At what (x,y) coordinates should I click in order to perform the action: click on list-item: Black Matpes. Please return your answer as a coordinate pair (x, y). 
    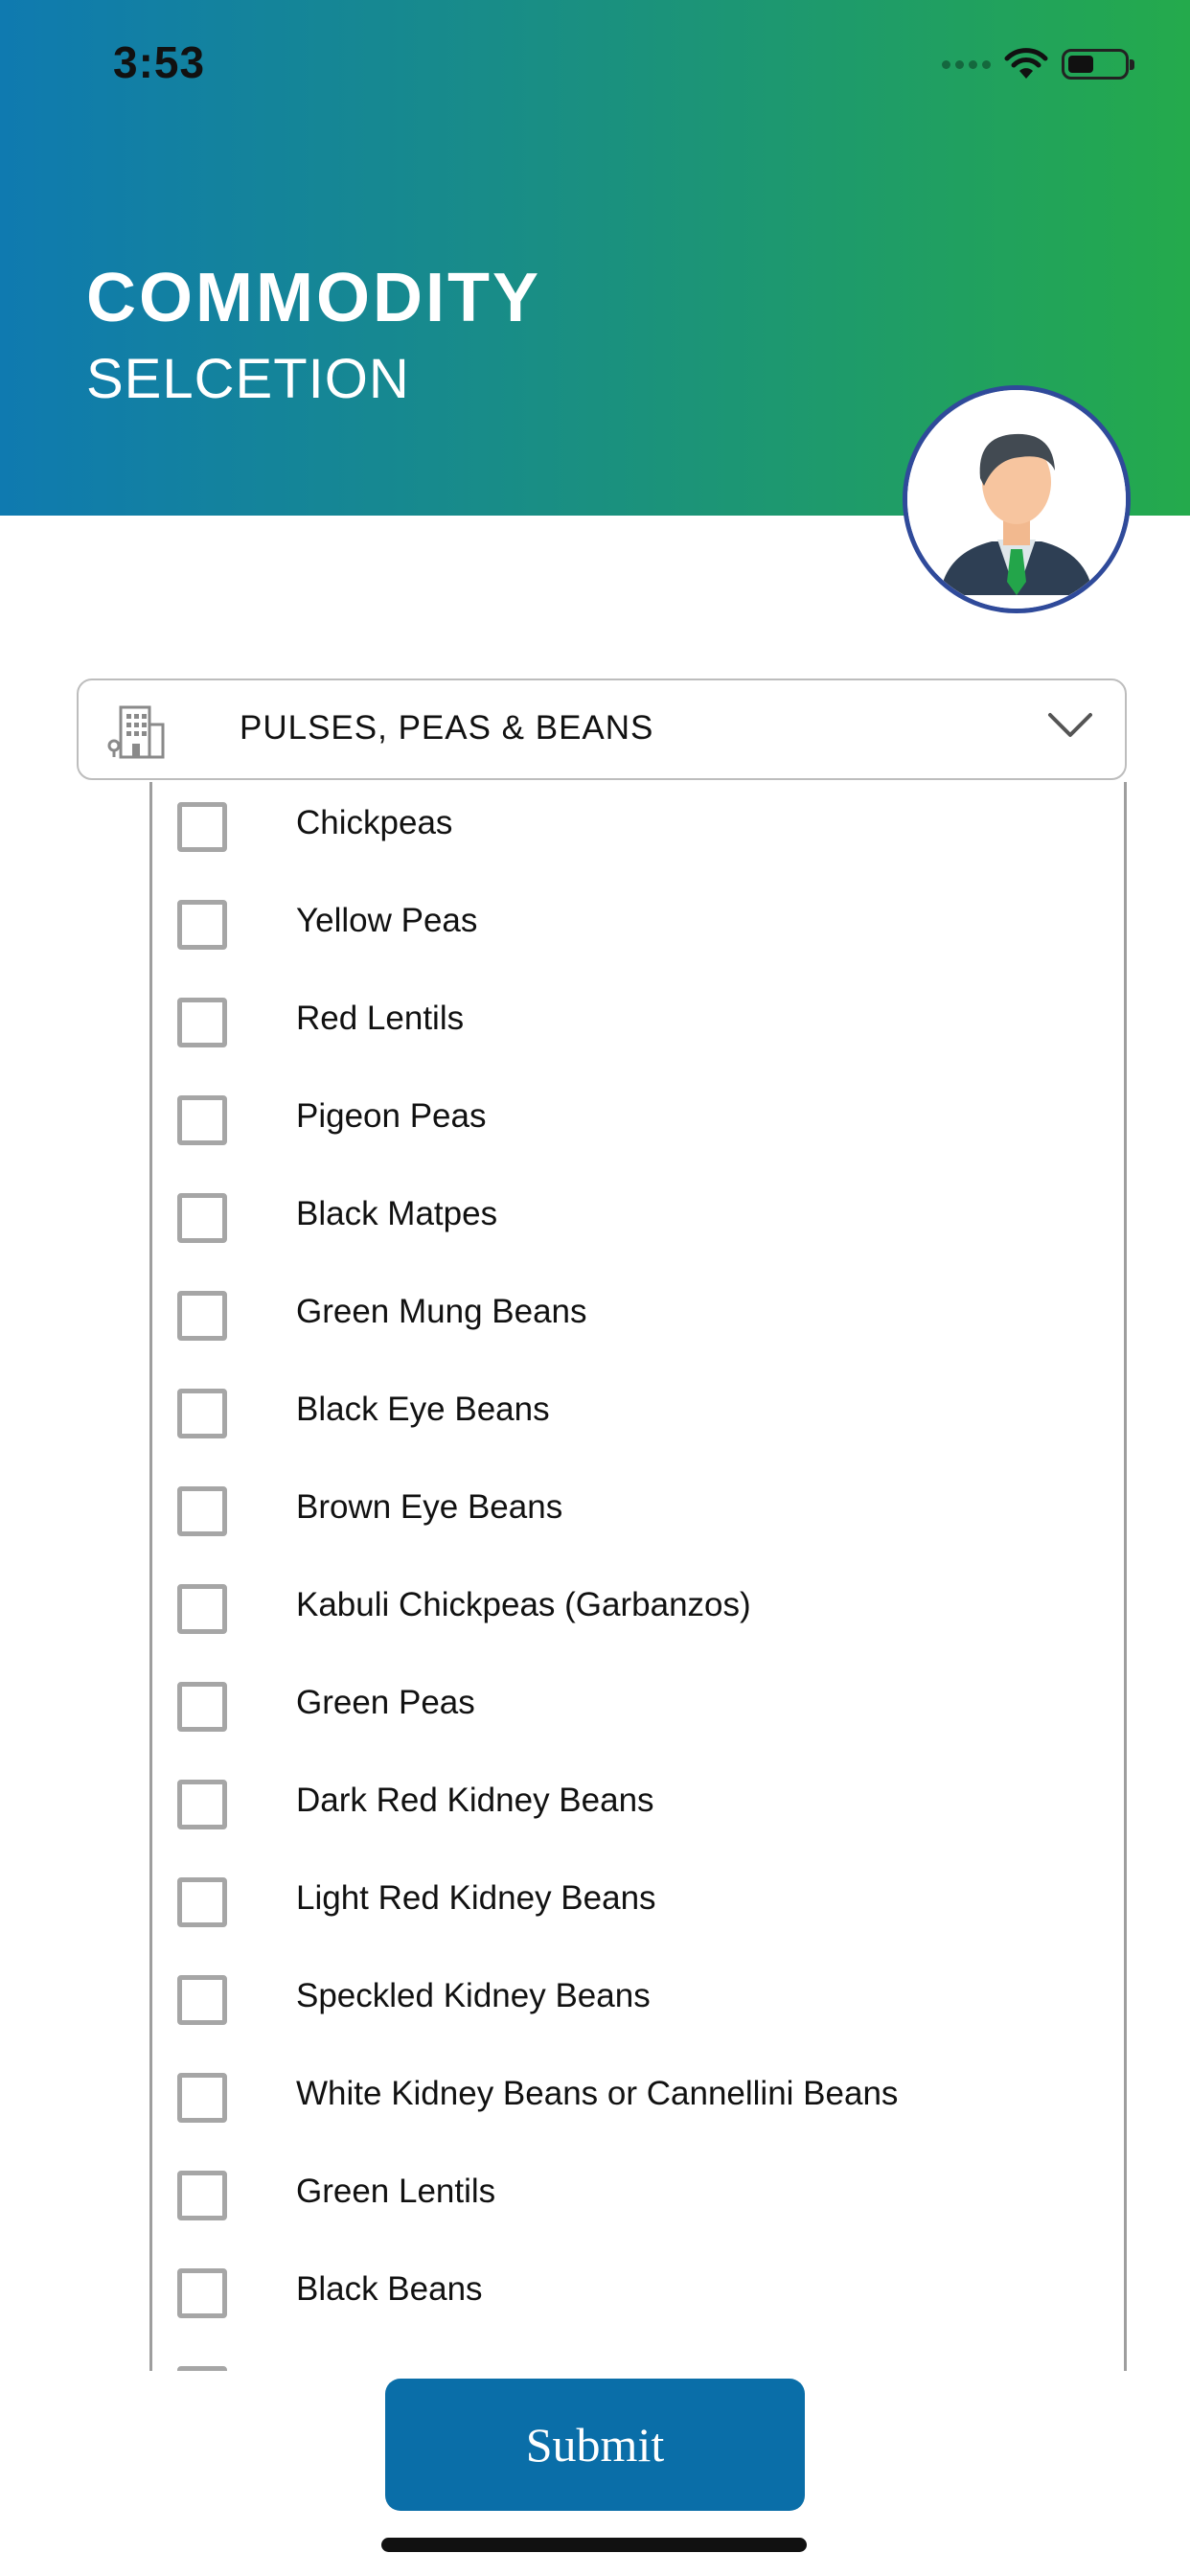
    Looking at the image, I should click on (638, 1222).